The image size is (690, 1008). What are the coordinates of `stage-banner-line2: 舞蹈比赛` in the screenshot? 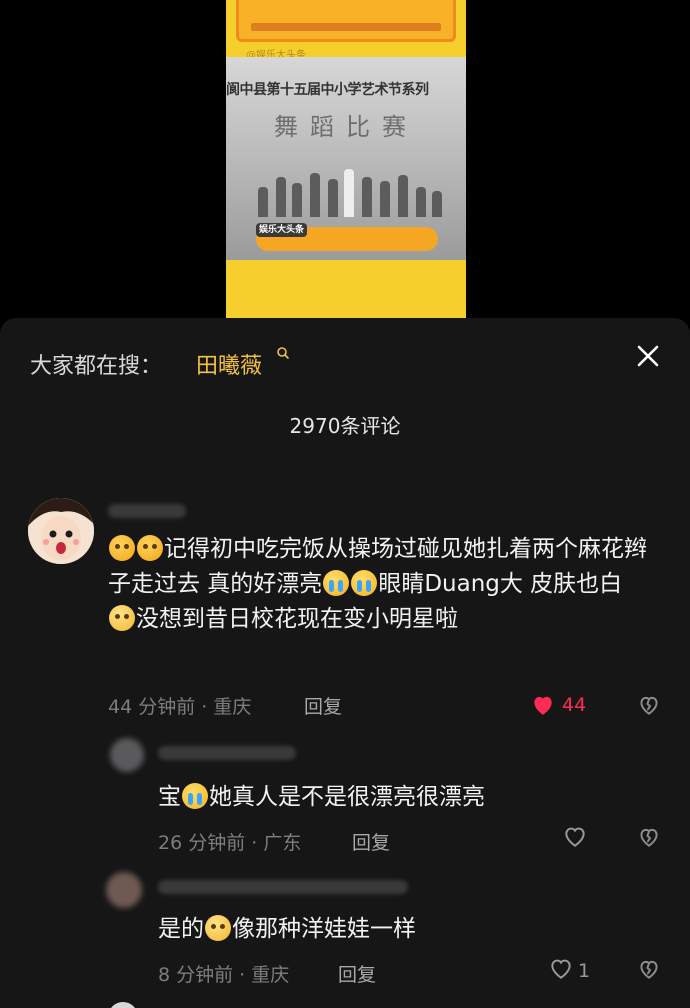 It's located at (346, 127).